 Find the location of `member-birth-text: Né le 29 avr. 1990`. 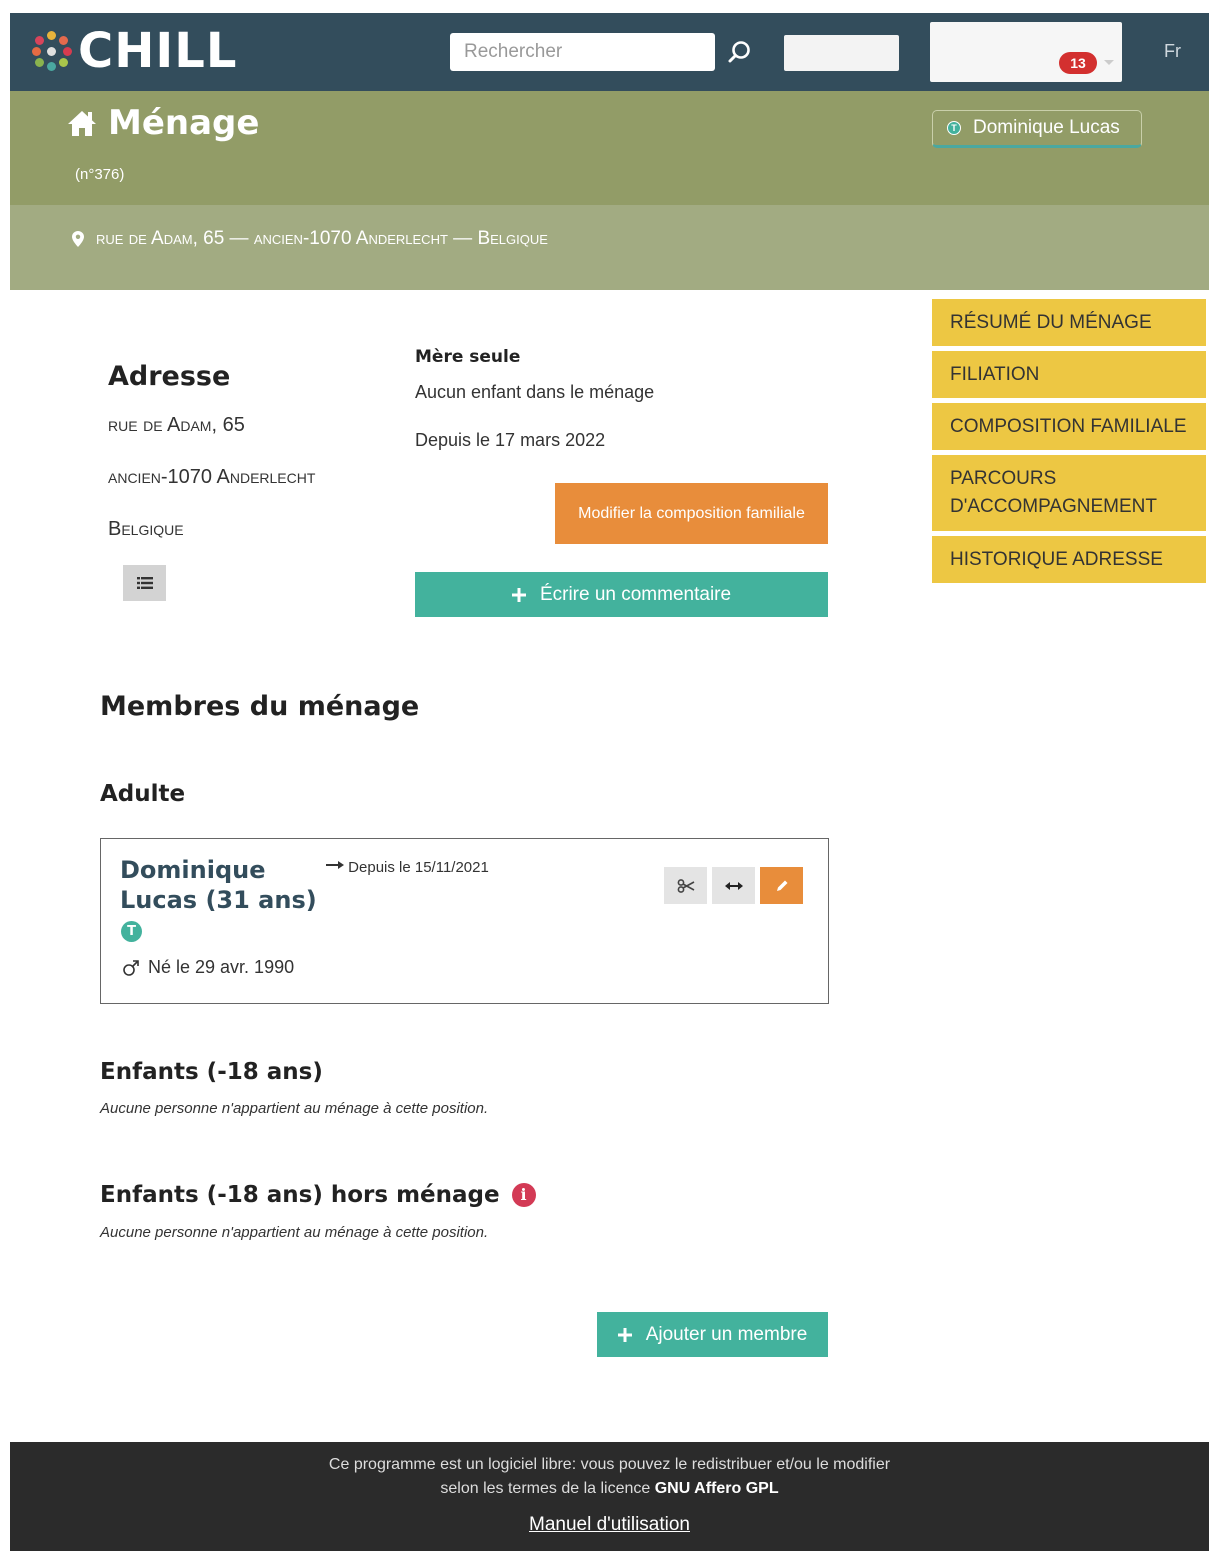

member-birth-text: Né le 29 avr. 1990 is located at coordinates (221, 967).